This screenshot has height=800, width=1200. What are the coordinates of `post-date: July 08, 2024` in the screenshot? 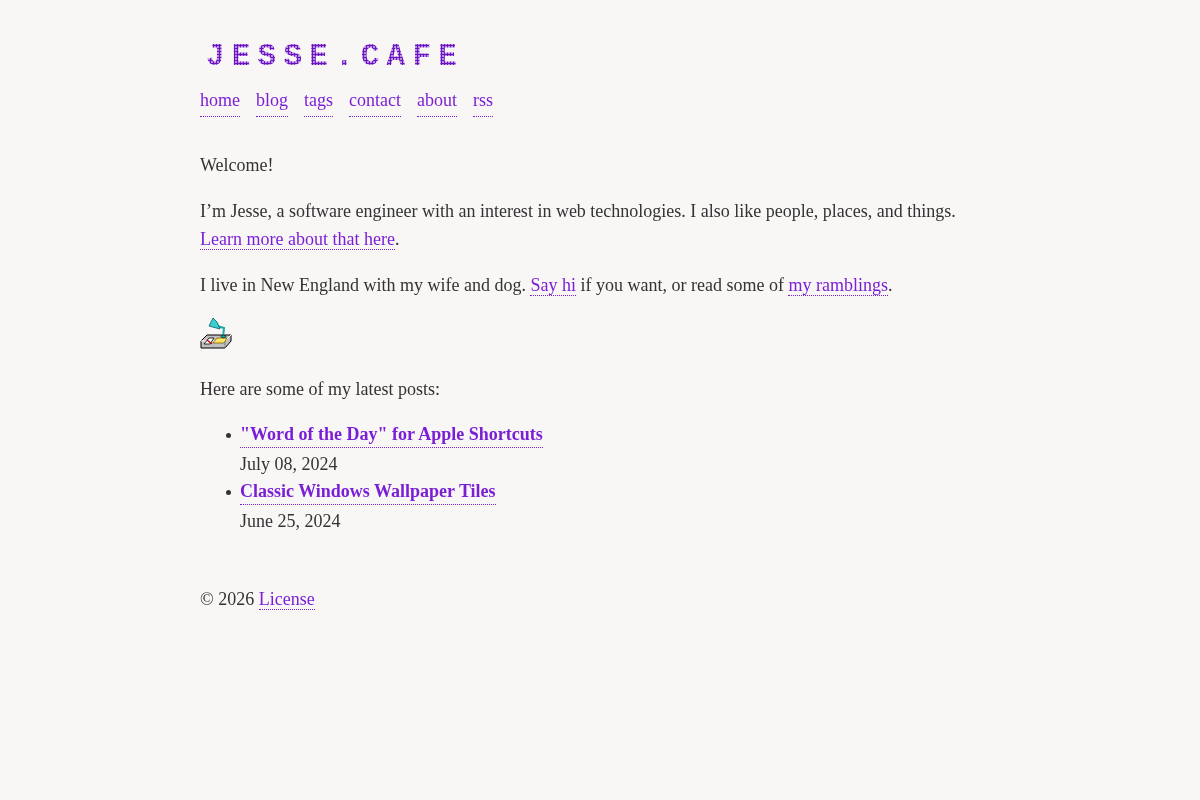 It's located at (289, 464).